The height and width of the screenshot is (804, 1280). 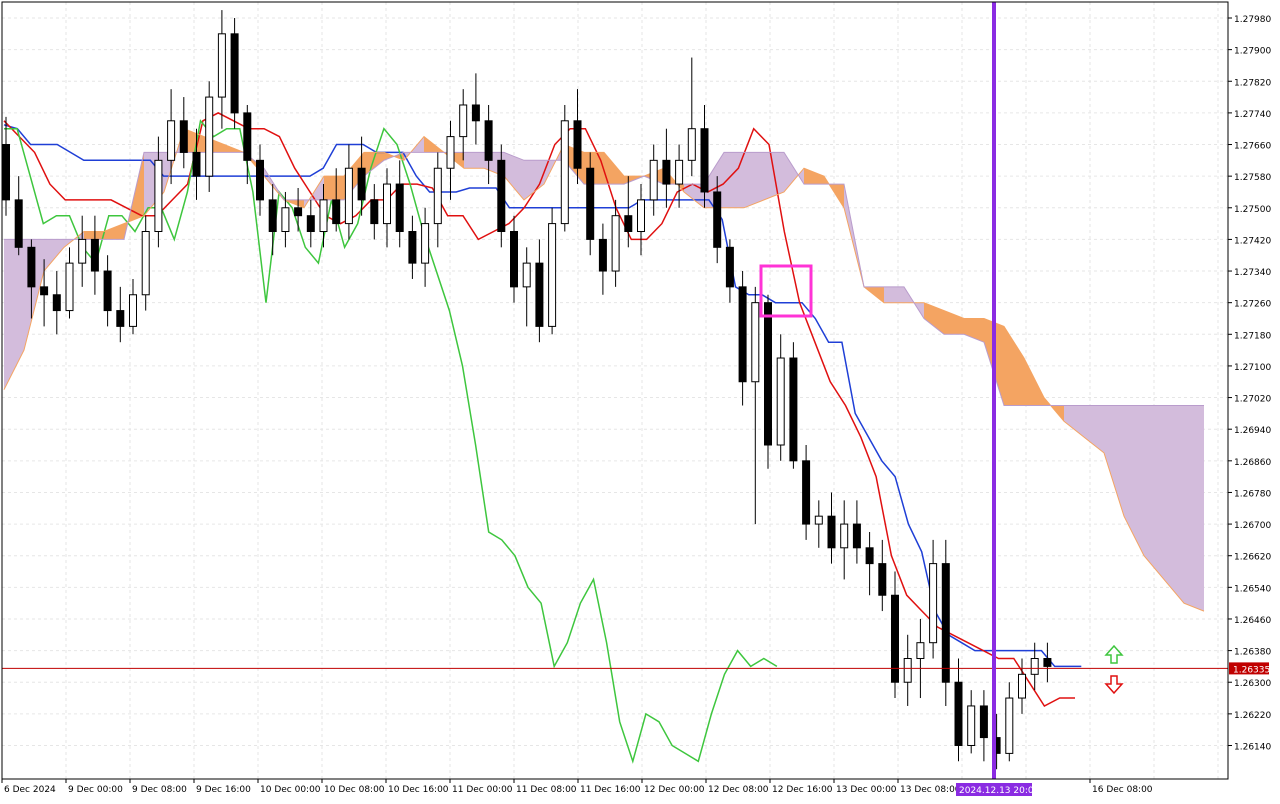 I want to click on x-tick-label: 11 Dec 08:00, so click(x=546, y=790).